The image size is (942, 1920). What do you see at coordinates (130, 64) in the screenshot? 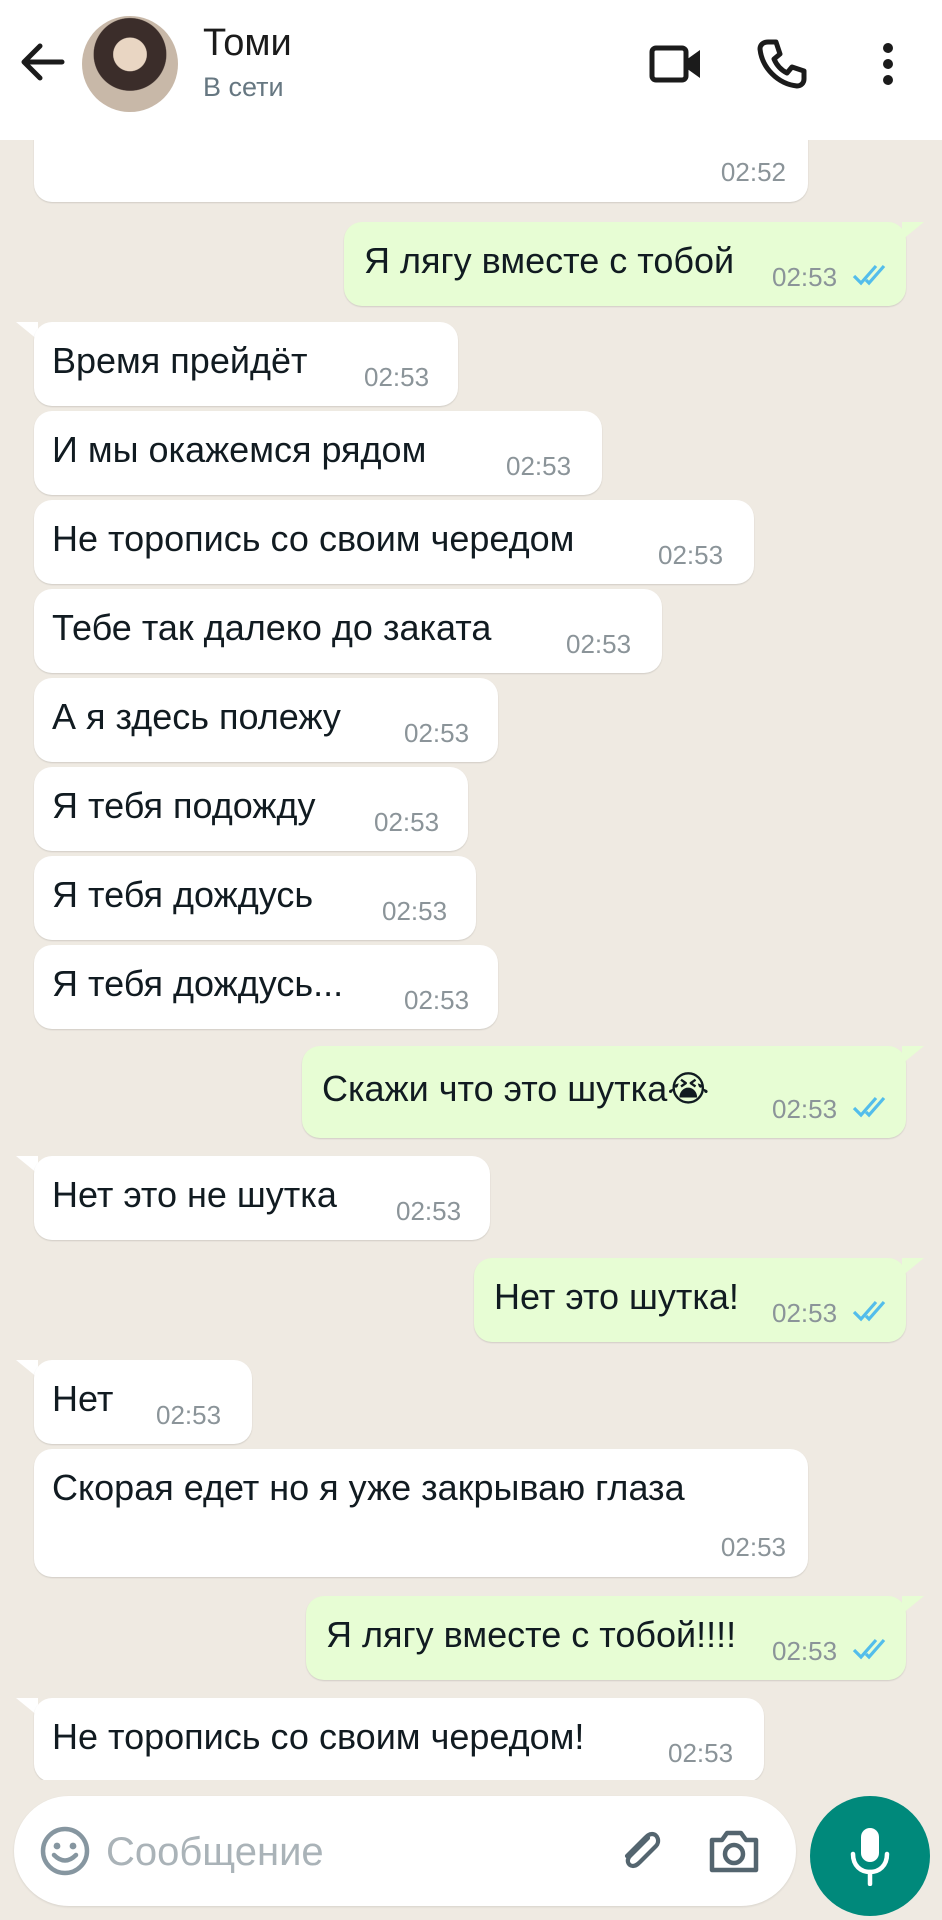
I see `contact-avatar` at bounding box center [130, 64].